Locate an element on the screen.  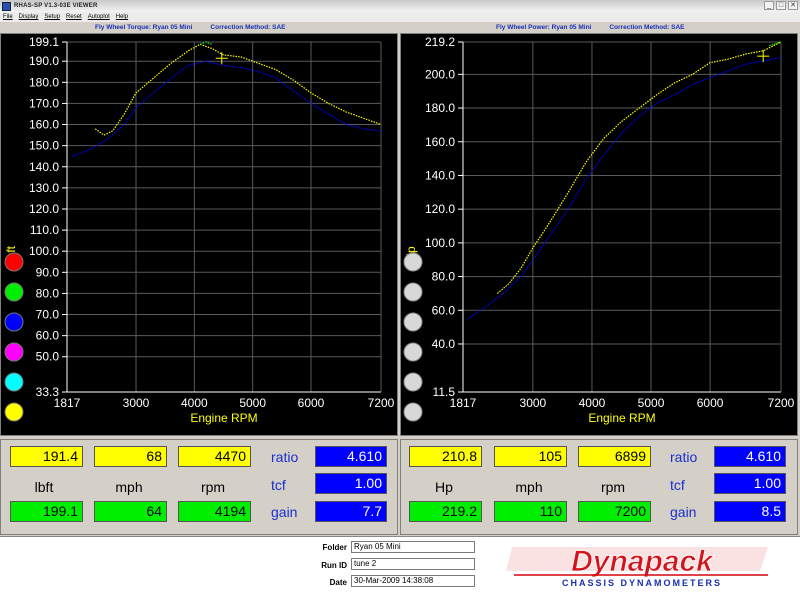
y-tick-label: 11.5 is located at coordinates (444, 392).